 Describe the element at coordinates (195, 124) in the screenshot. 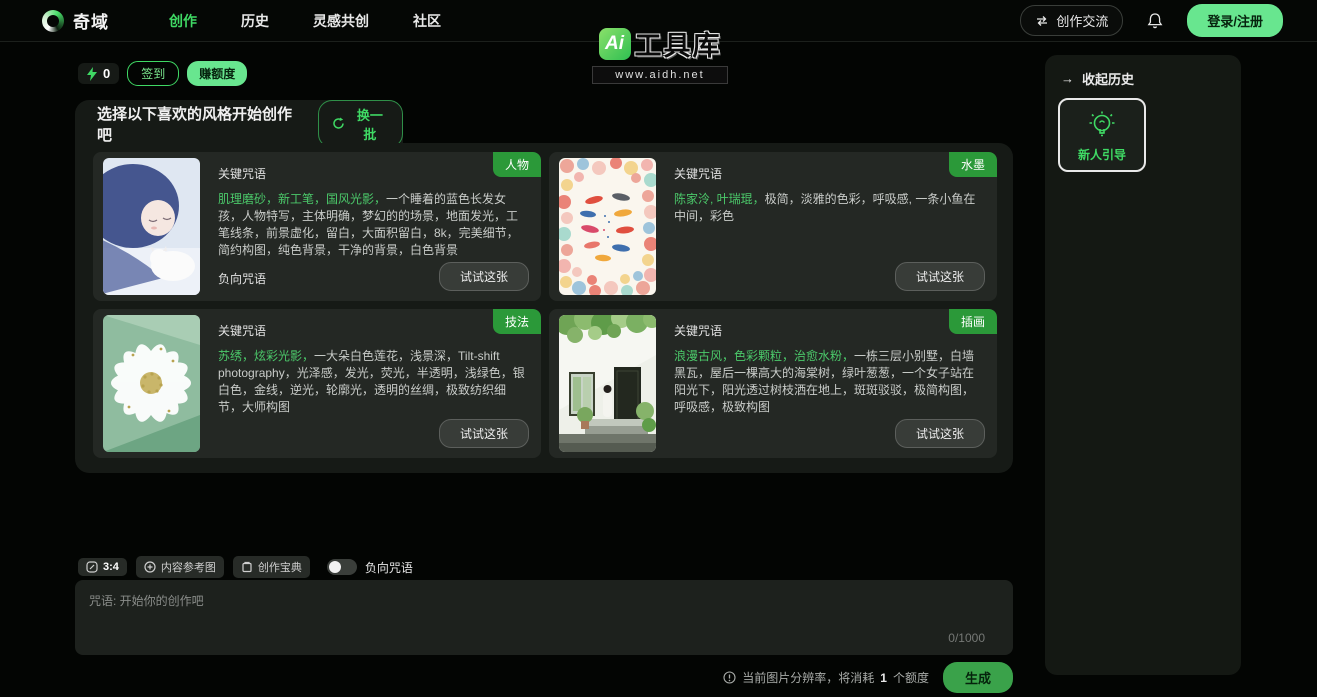

I see `style-panel-title: 选择以下喜欢的风格开始创作吧` at that location.